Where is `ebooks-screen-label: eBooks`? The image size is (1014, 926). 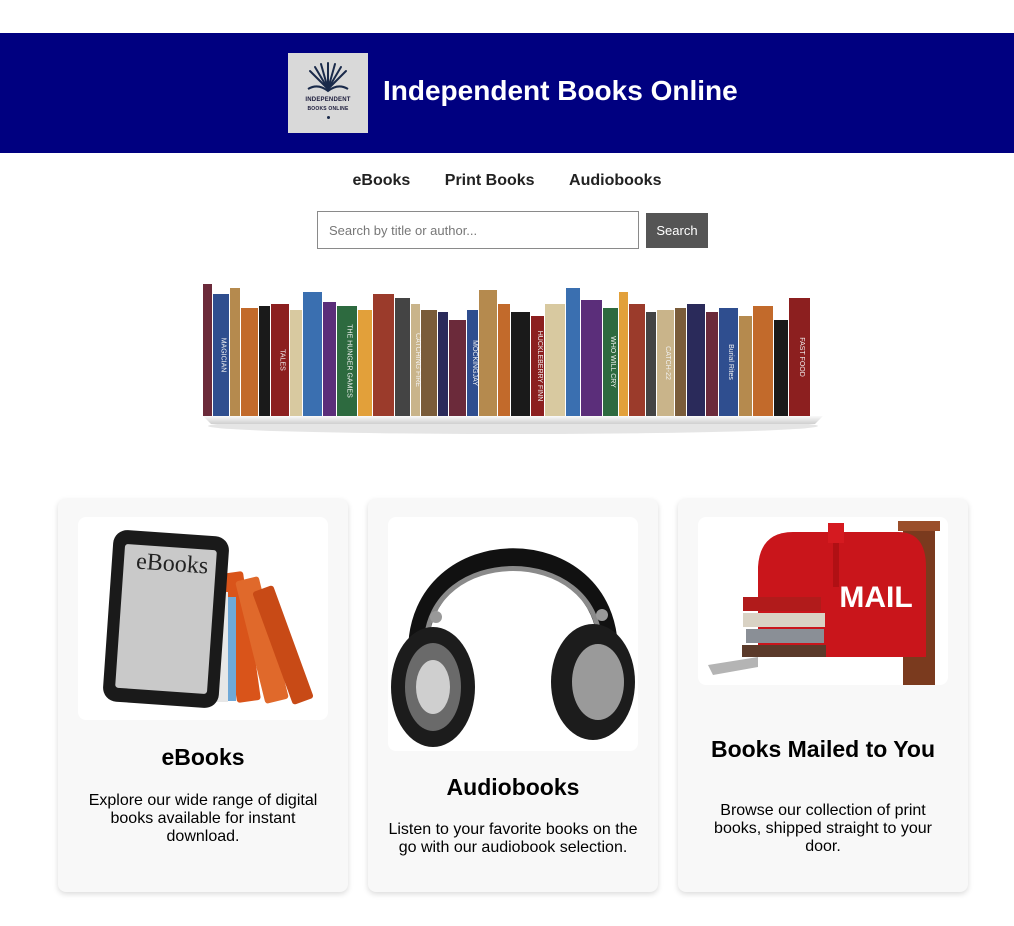 ebooks-screen-label: eBooks is located at coordinates (172, 564).